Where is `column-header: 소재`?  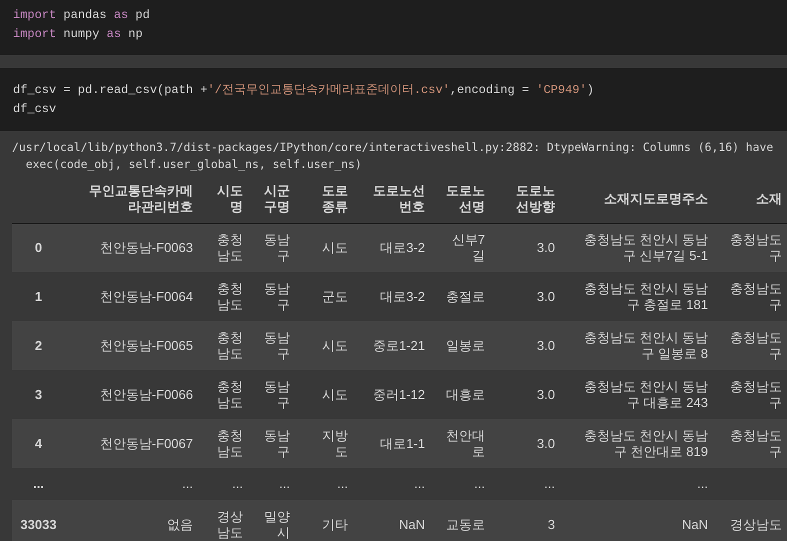 column-header: 소재 is located at coordinates (769, 198).